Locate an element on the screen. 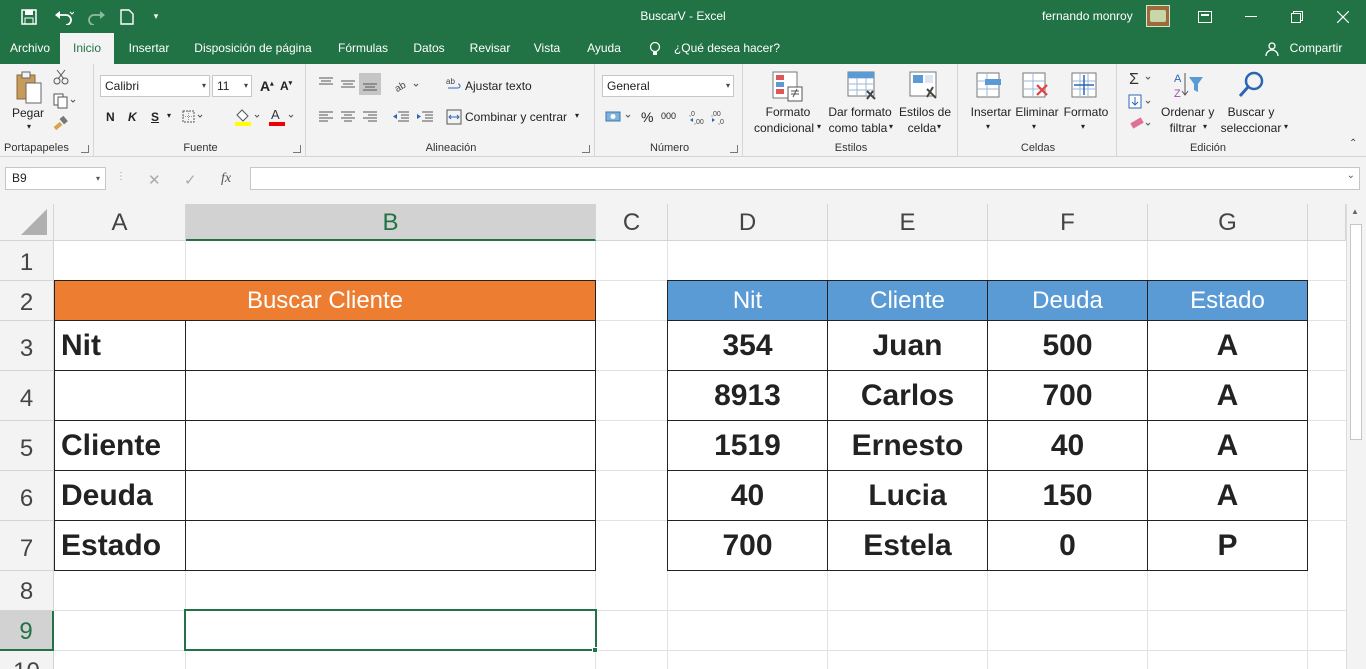 Image resolution: width=1366 pixels, height=669 pixels. tab-vista: Vista is located at coordinates (547, 48).